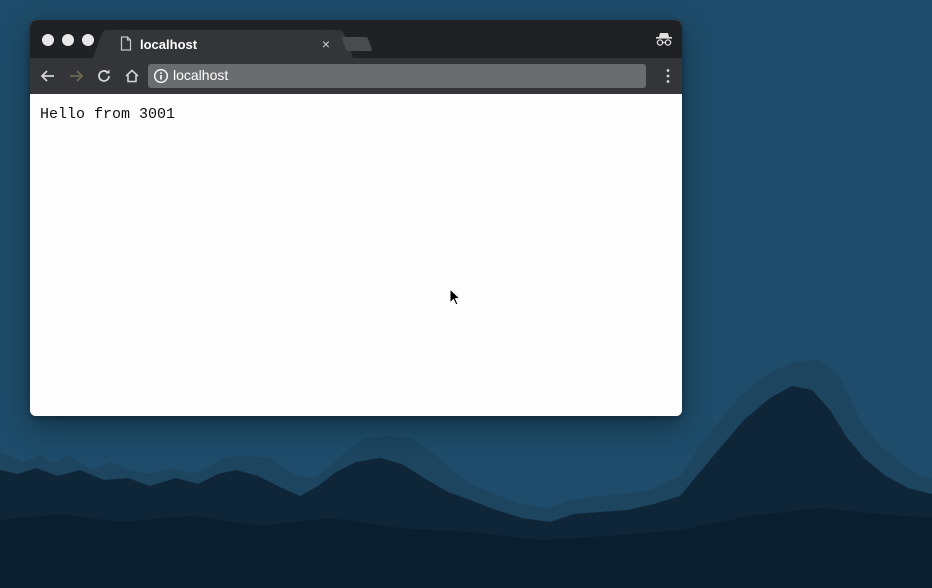  What do you see at coordinates (48, 40) in the screenshot?
I see `window-close-button` at bounding box center [48, 40].